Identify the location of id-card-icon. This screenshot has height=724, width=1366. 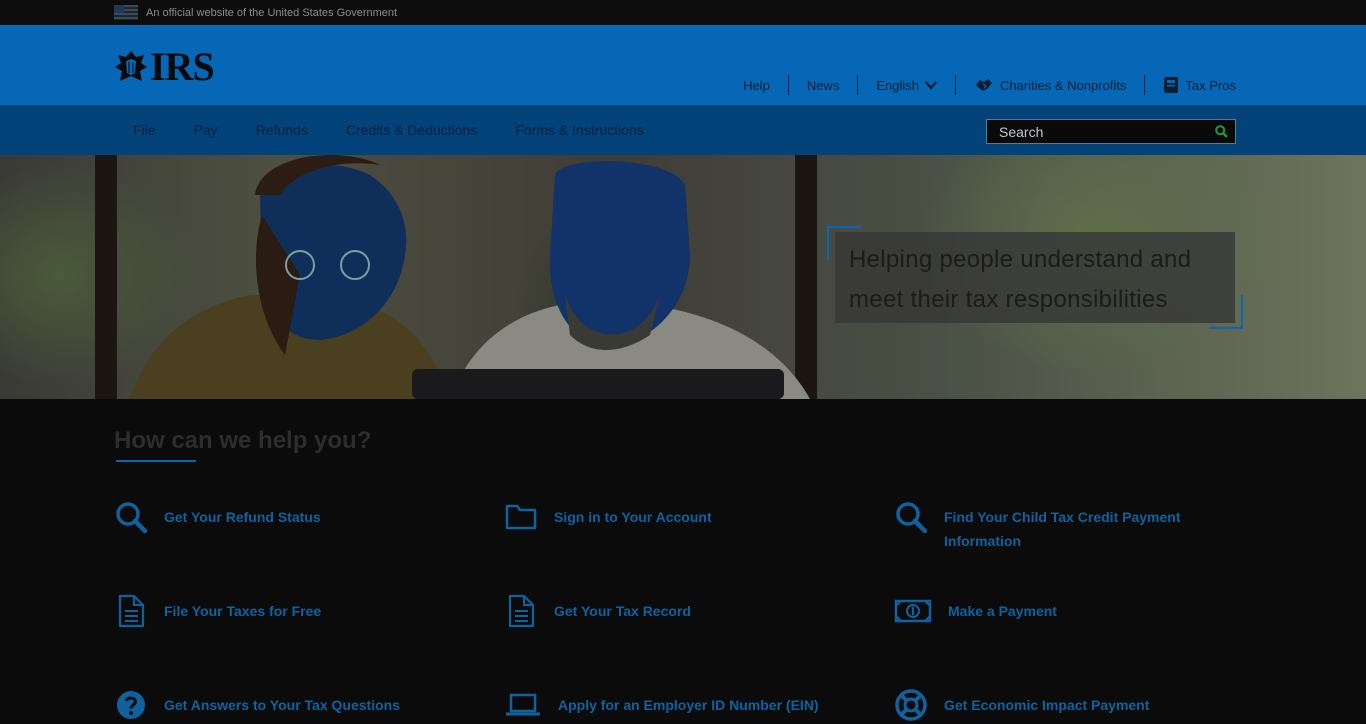
(1171, 85).